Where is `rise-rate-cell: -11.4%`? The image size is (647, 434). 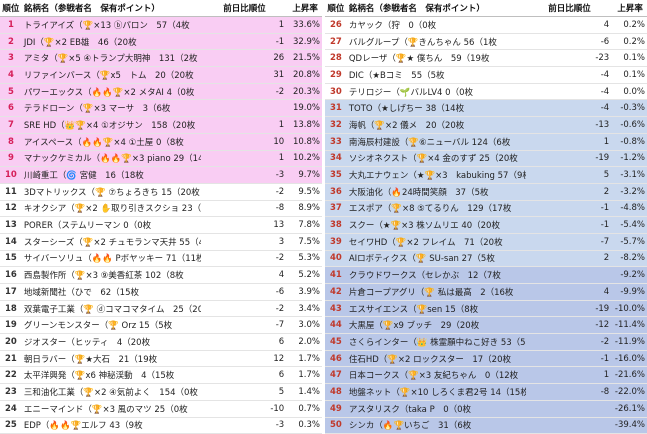
rise-rate-cell: -11.4% is located at coordinates (630, 325).